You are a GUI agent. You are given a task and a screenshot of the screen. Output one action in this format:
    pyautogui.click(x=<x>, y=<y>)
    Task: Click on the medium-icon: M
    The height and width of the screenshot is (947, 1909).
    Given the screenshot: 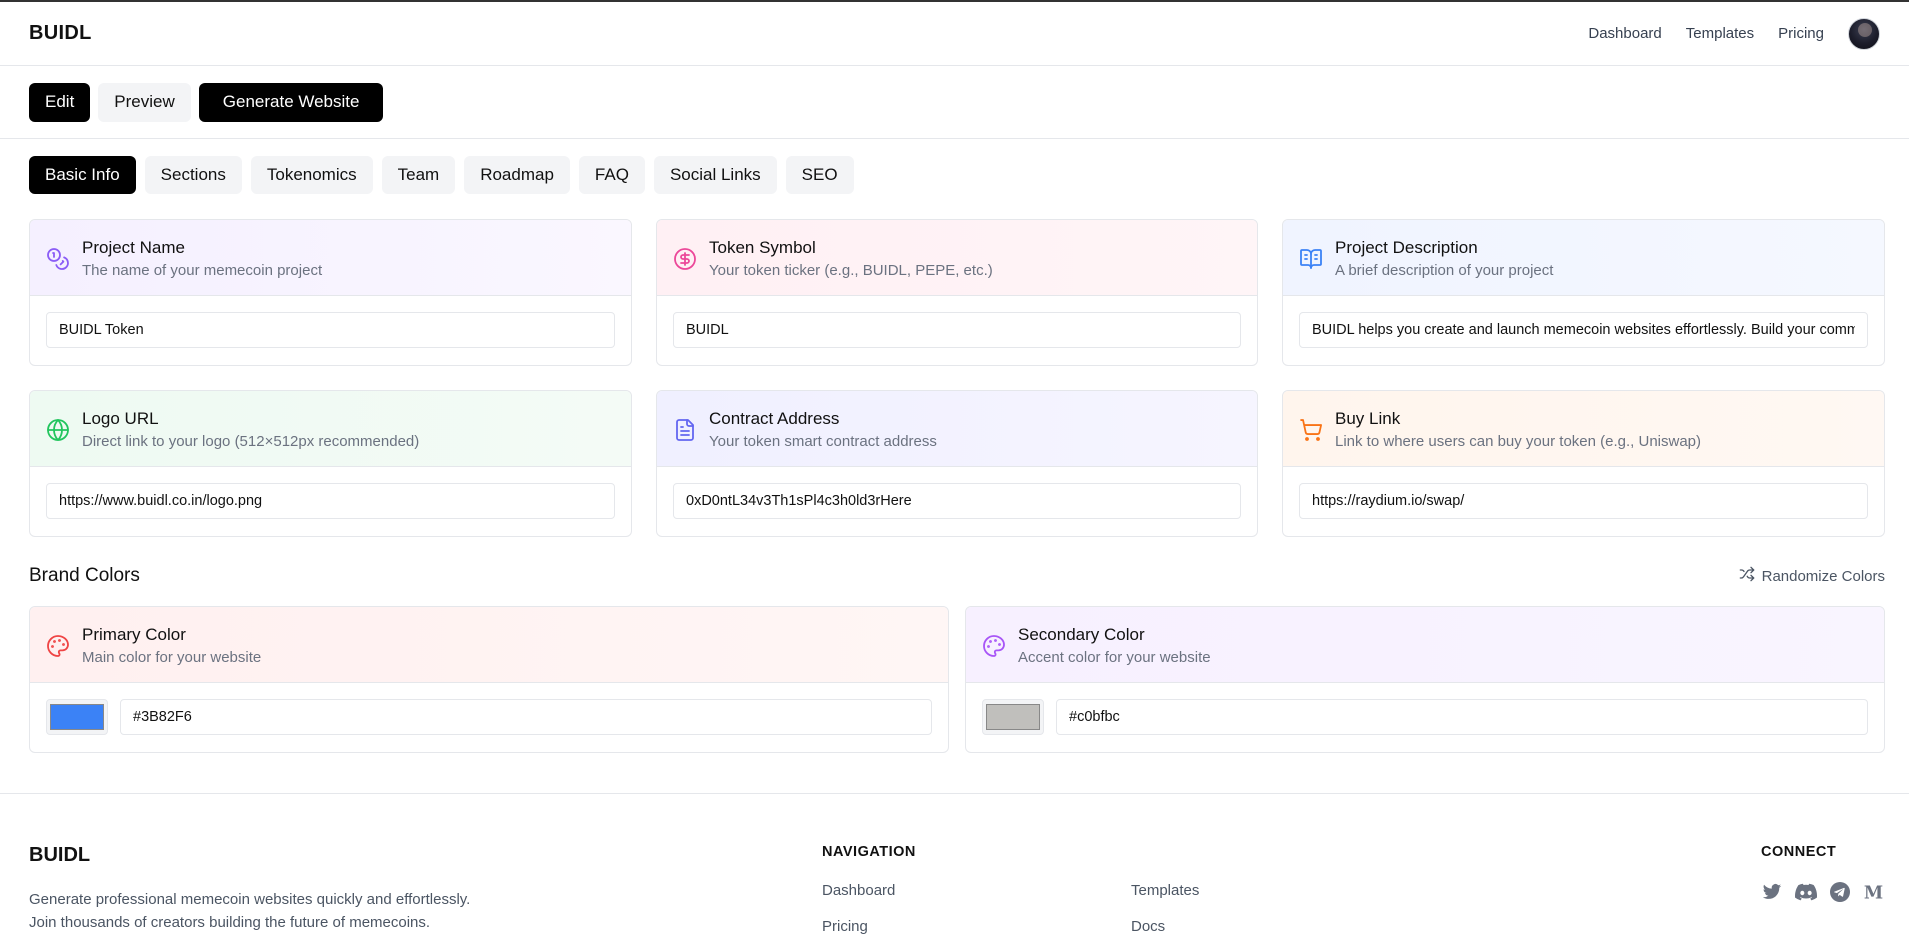 What is the action you would take?
    pyautogui.click(x=1874, y=892)
    